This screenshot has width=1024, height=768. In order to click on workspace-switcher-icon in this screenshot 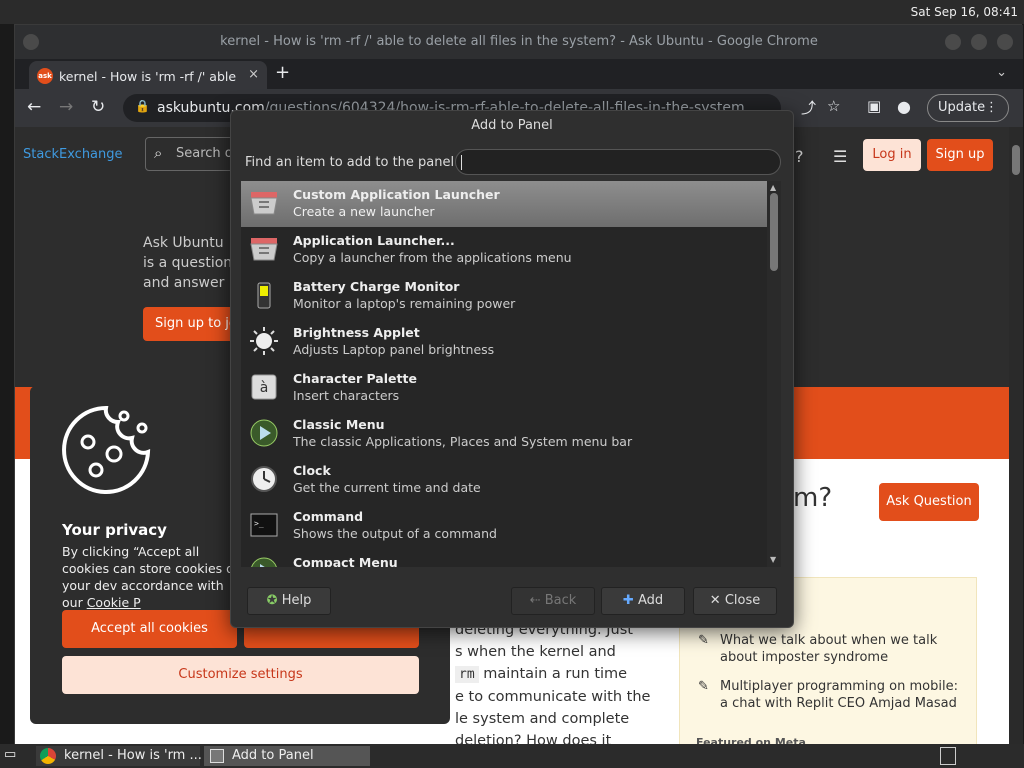, I will do `click(948, 756)`.